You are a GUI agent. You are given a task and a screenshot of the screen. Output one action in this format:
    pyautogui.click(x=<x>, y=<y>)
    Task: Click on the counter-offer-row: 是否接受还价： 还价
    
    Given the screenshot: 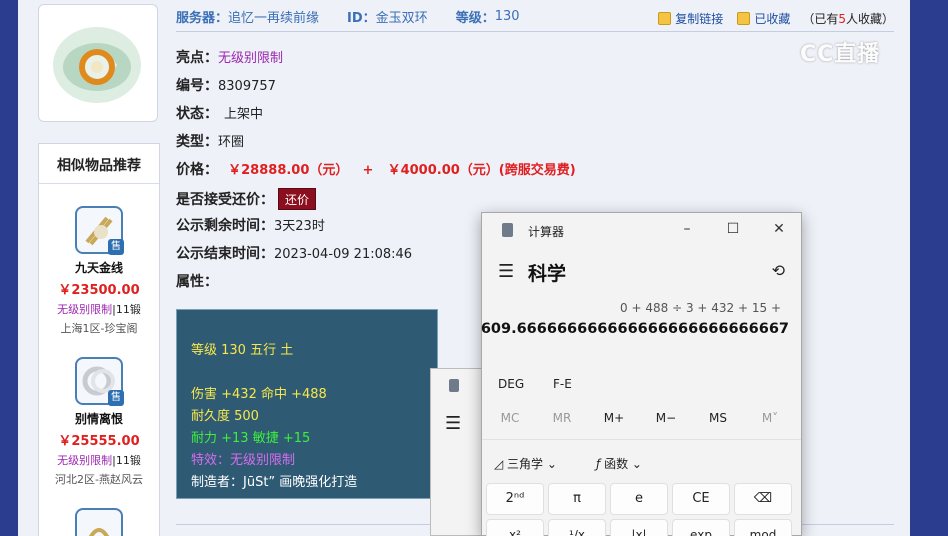 What is the action you would take?
    pyautogui.click(x=246, y=199)
    